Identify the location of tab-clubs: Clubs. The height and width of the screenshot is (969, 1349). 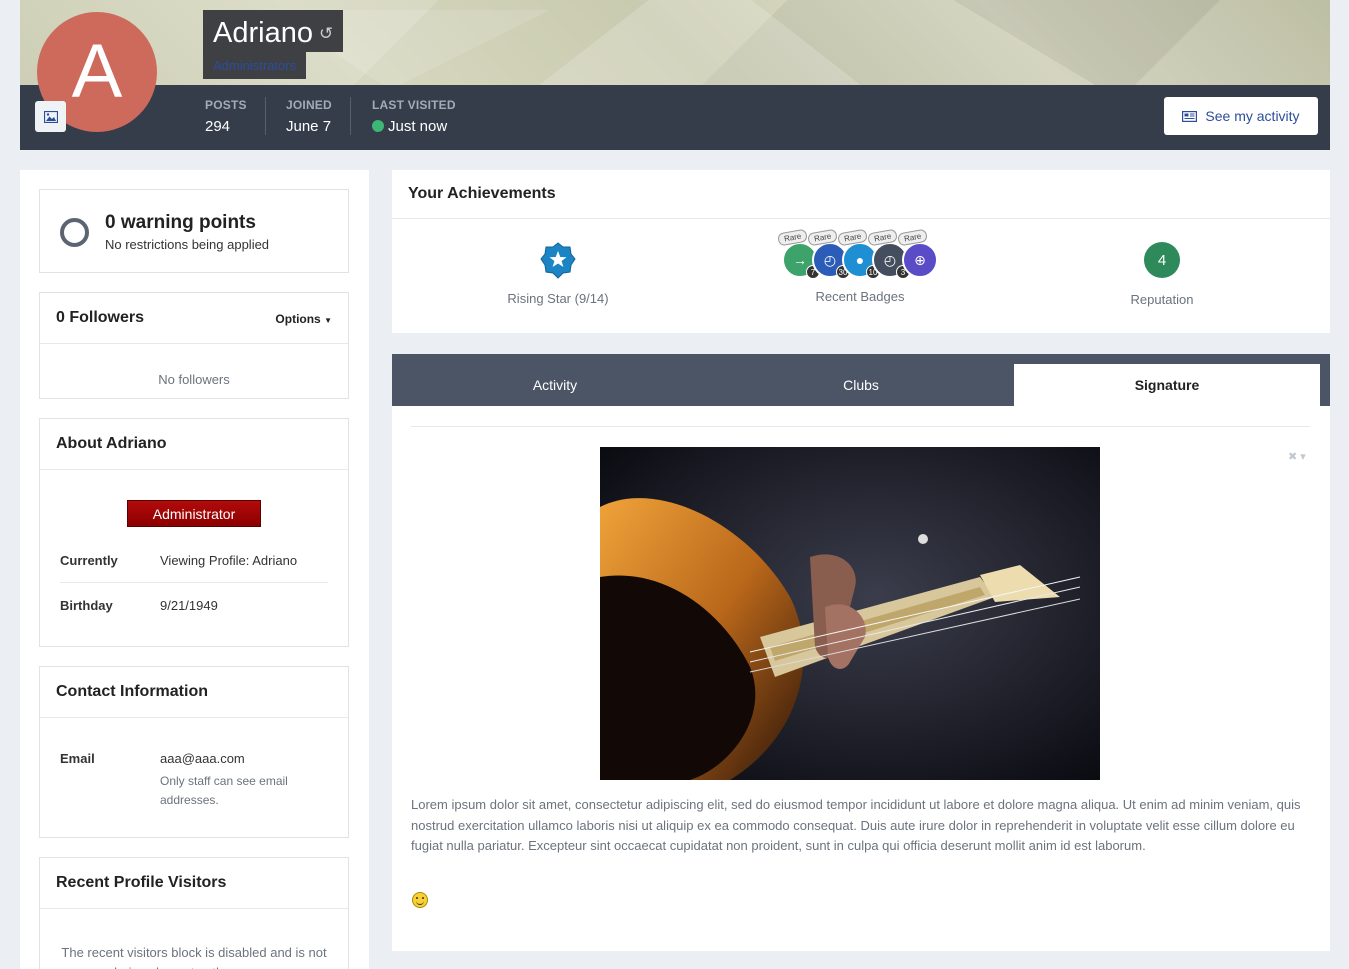
(861, 385).